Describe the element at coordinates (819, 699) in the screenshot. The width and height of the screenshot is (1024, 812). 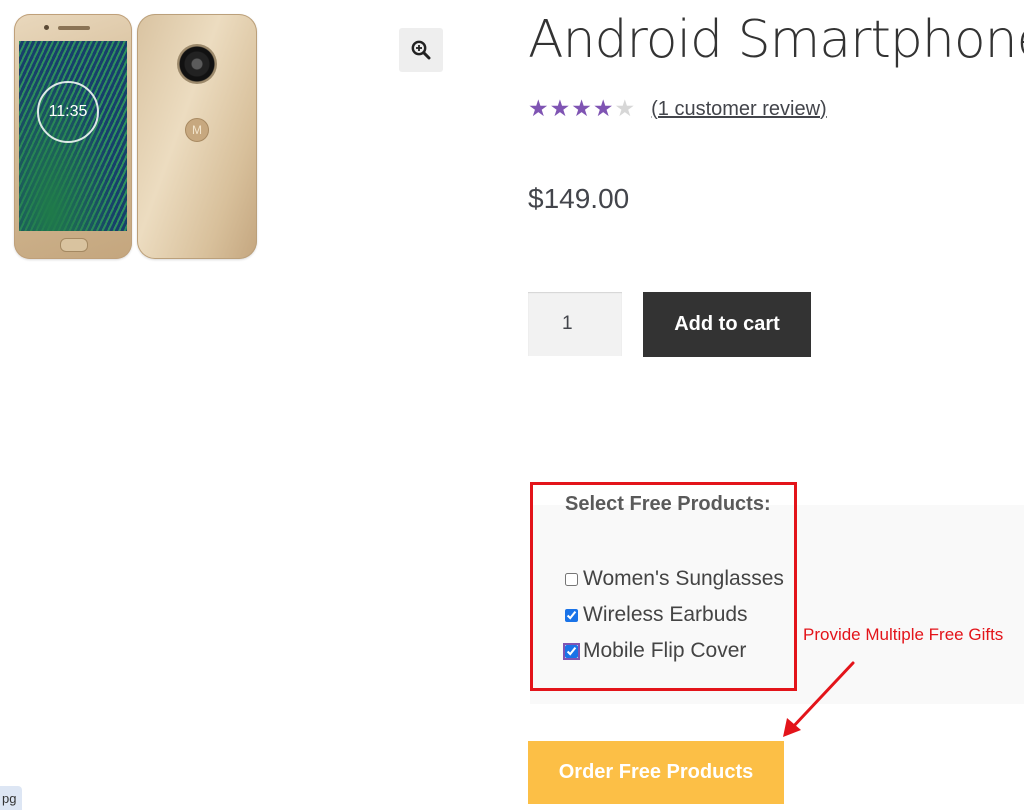
I see `annotation-arrow-icon` at that location.